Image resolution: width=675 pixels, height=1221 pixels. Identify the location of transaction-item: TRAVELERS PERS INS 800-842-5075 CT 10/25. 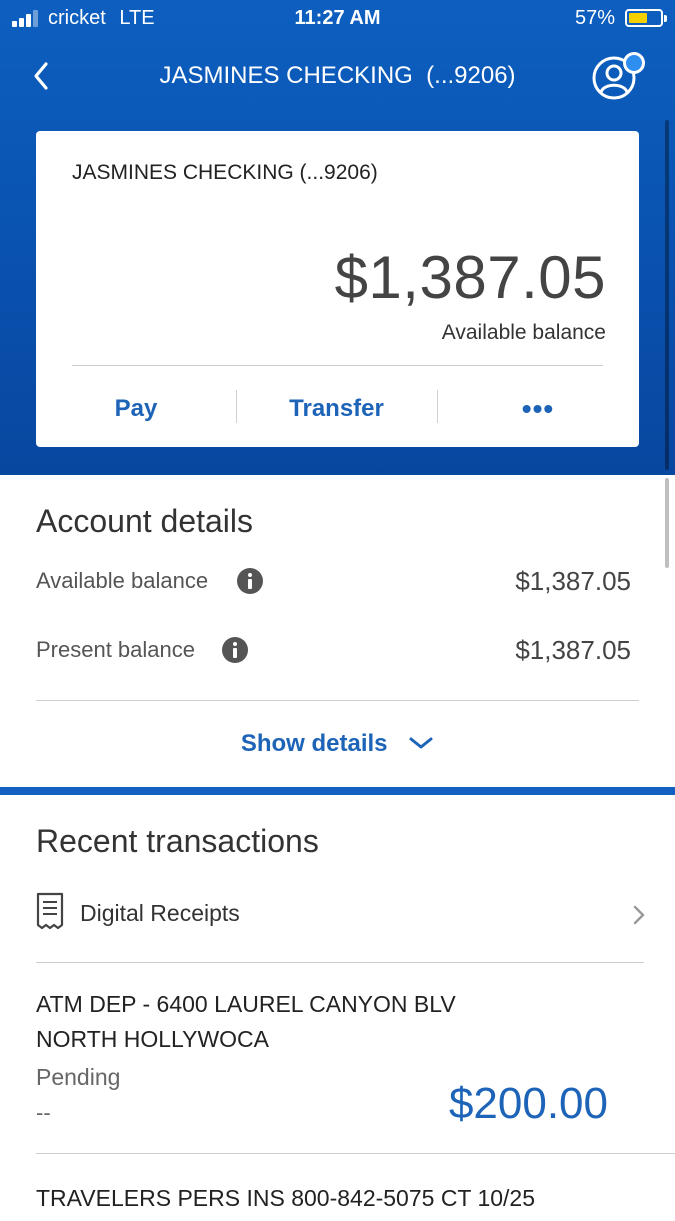
(341, 1201).